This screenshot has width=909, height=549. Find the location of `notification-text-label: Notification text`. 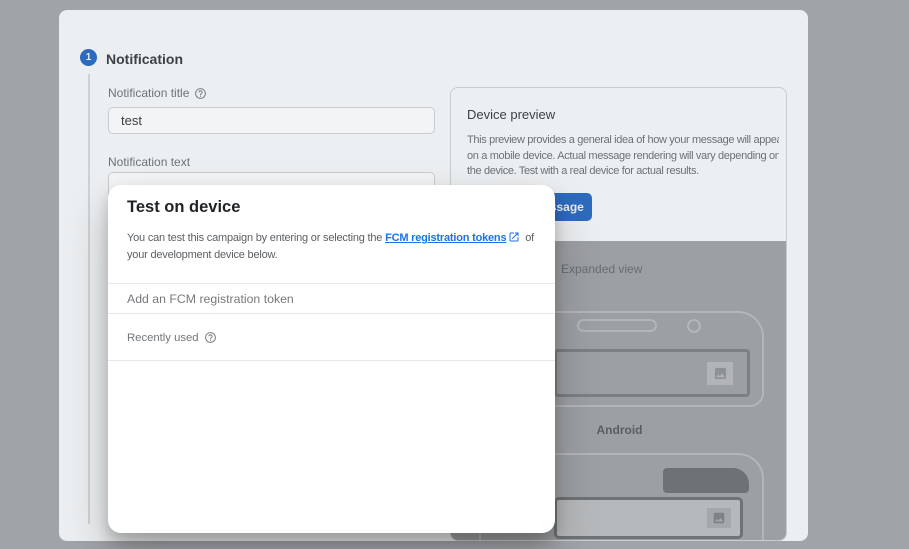

notification-text-label: Notification text is located at coordinates (149, 162).